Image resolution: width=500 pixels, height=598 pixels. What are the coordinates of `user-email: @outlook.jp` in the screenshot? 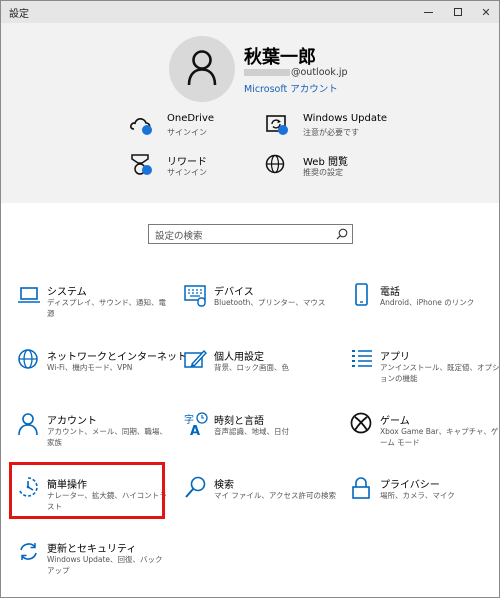 It's located at (296, 72).